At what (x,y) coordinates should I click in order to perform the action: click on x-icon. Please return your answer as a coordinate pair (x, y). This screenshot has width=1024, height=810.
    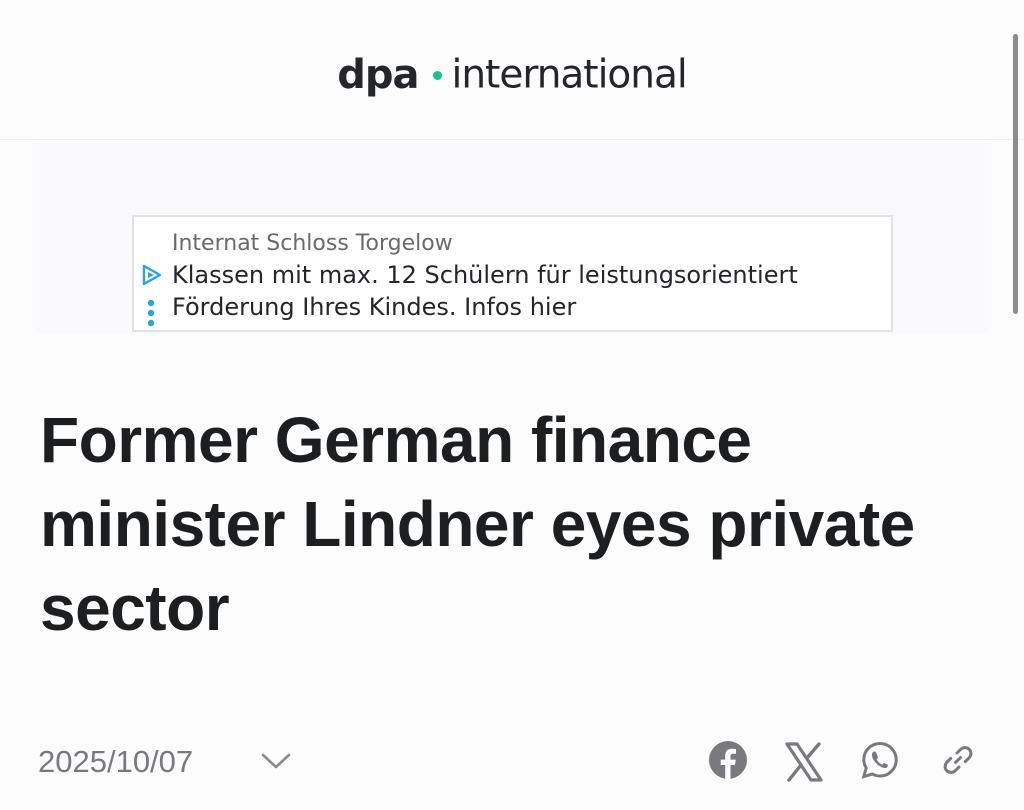
    Looking at the image, I should click on (804, 762).